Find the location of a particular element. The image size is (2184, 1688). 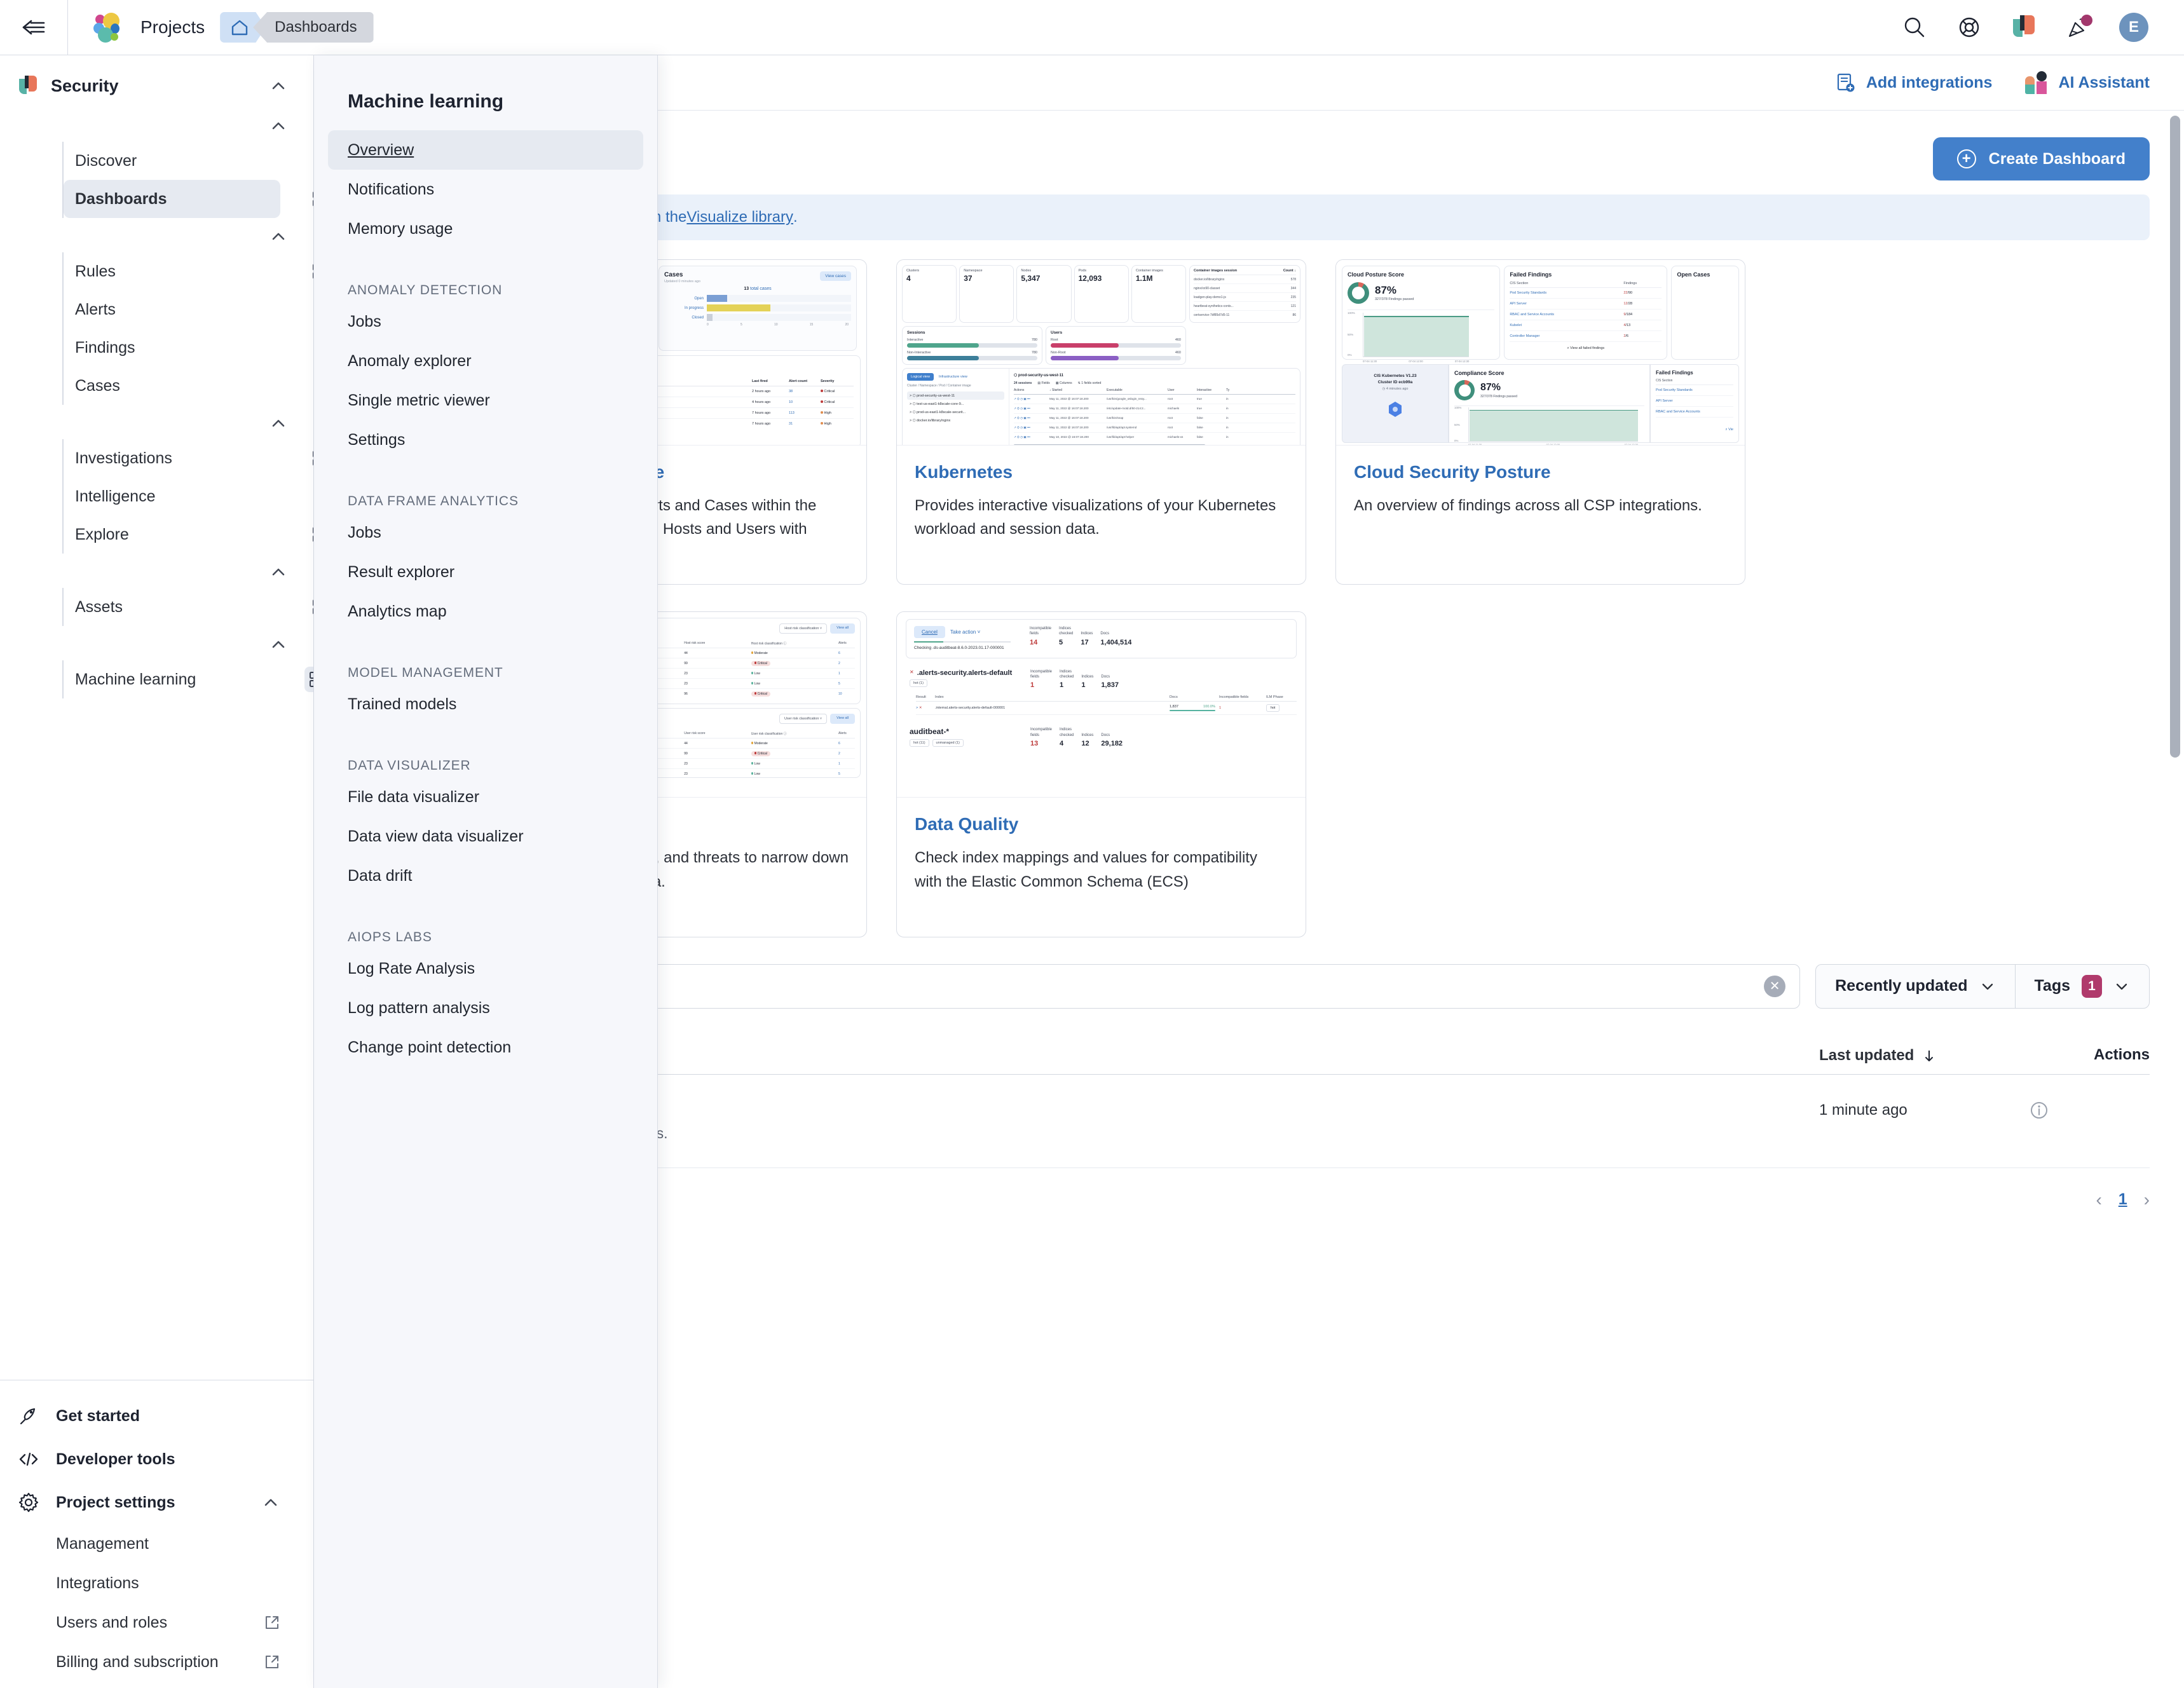

ai-assistant-button: AI Assistant is located at coordinates (2087, 83).